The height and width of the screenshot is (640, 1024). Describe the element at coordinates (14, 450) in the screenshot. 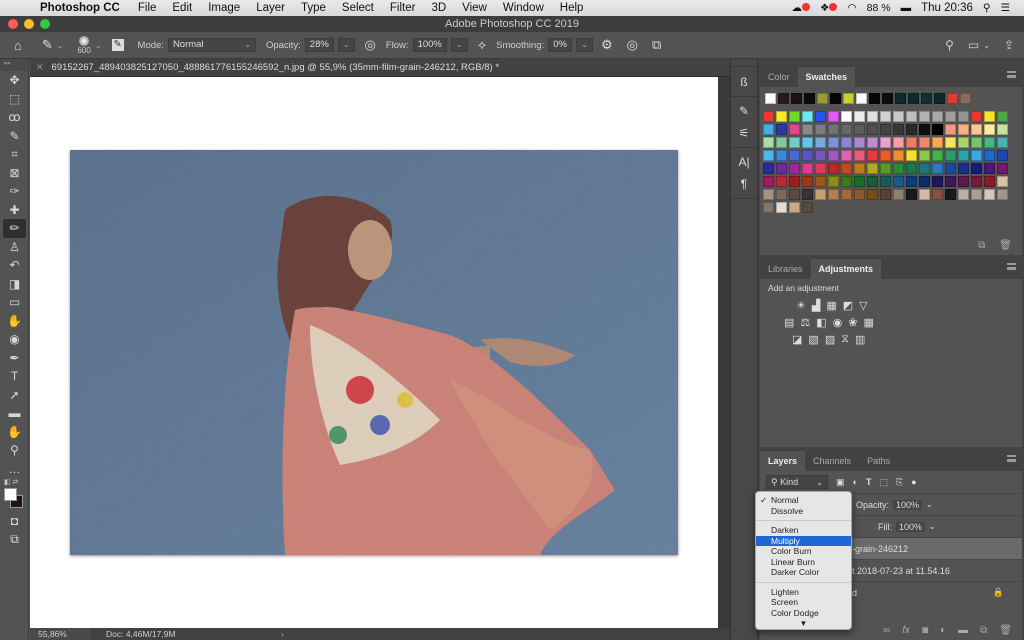

I see `zoom-tool-icon: ⚲` at that location.